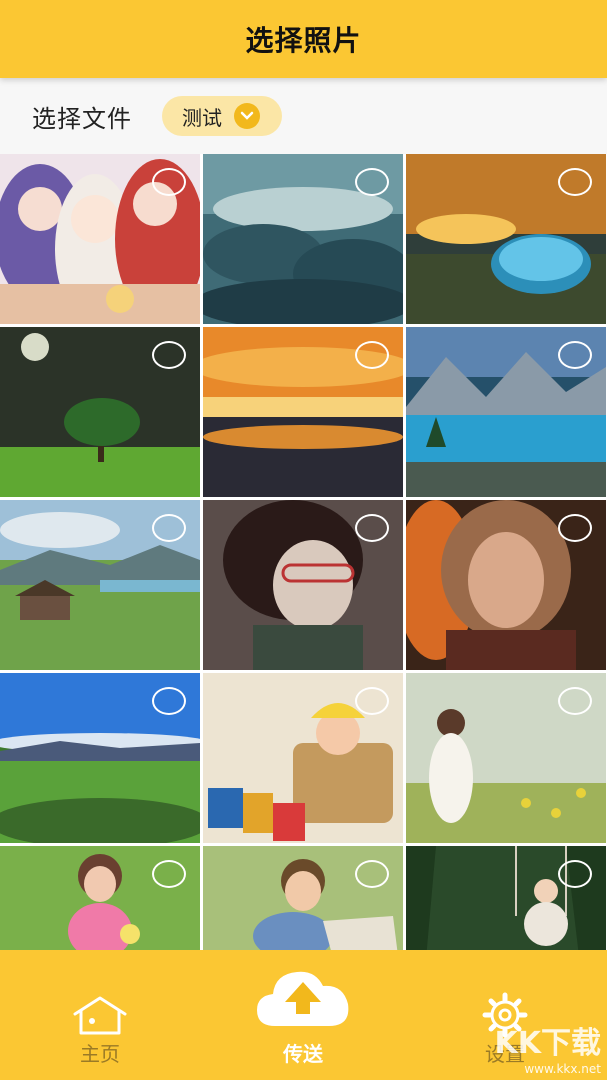 The image size is (607, 1080). I want to click on nav-home: 主页, so click(100, 1015).